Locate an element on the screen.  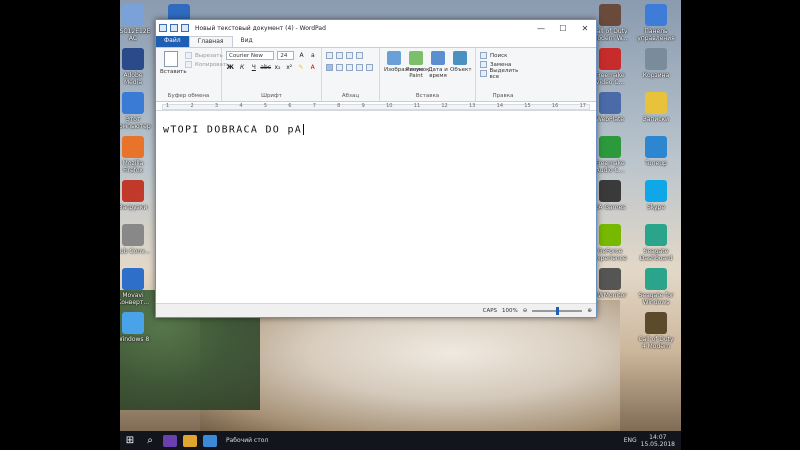
desktop-icon: ASC12E12EAC is located at coordinates (138, 23).